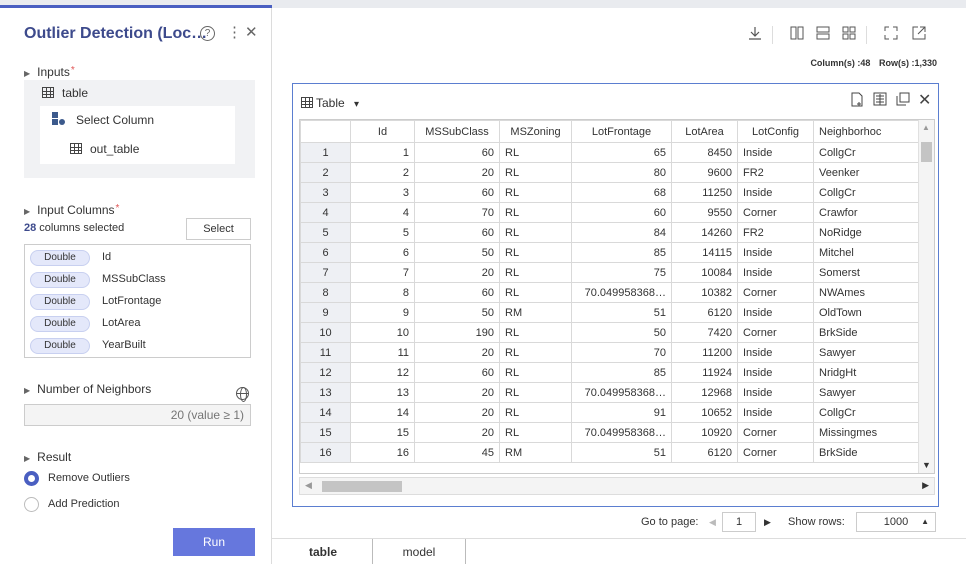 The image size is (966, 564). Describe the element at coordinates (382, 252) in the screenshot. I see `table-cell: 6` at that location.